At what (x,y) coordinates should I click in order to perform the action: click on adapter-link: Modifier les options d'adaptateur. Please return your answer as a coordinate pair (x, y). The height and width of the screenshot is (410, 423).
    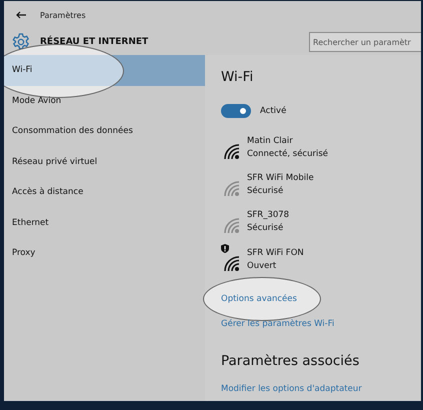
    Looking at the image, I should click on (291, 389).